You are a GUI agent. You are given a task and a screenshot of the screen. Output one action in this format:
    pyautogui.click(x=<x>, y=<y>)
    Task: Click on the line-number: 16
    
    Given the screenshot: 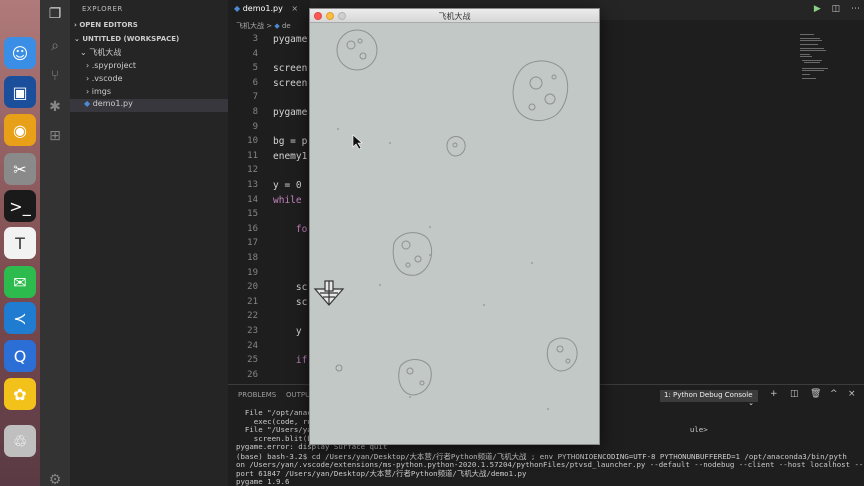 What is the action you would take?
    pyautogui.click(x=252, y=228)
    